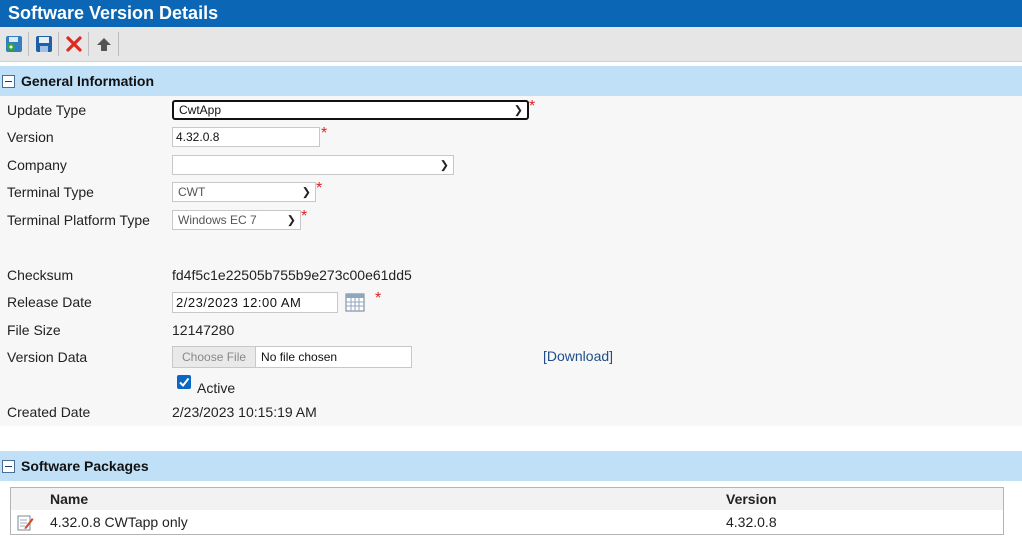 The height and width of the screenshot is (539, 1022). Describe the element at coordinates (292, 275) in the screenshot. I see `checksum-value: fd4f5c1e22505b755b9e273c00e61dd5` at that location.